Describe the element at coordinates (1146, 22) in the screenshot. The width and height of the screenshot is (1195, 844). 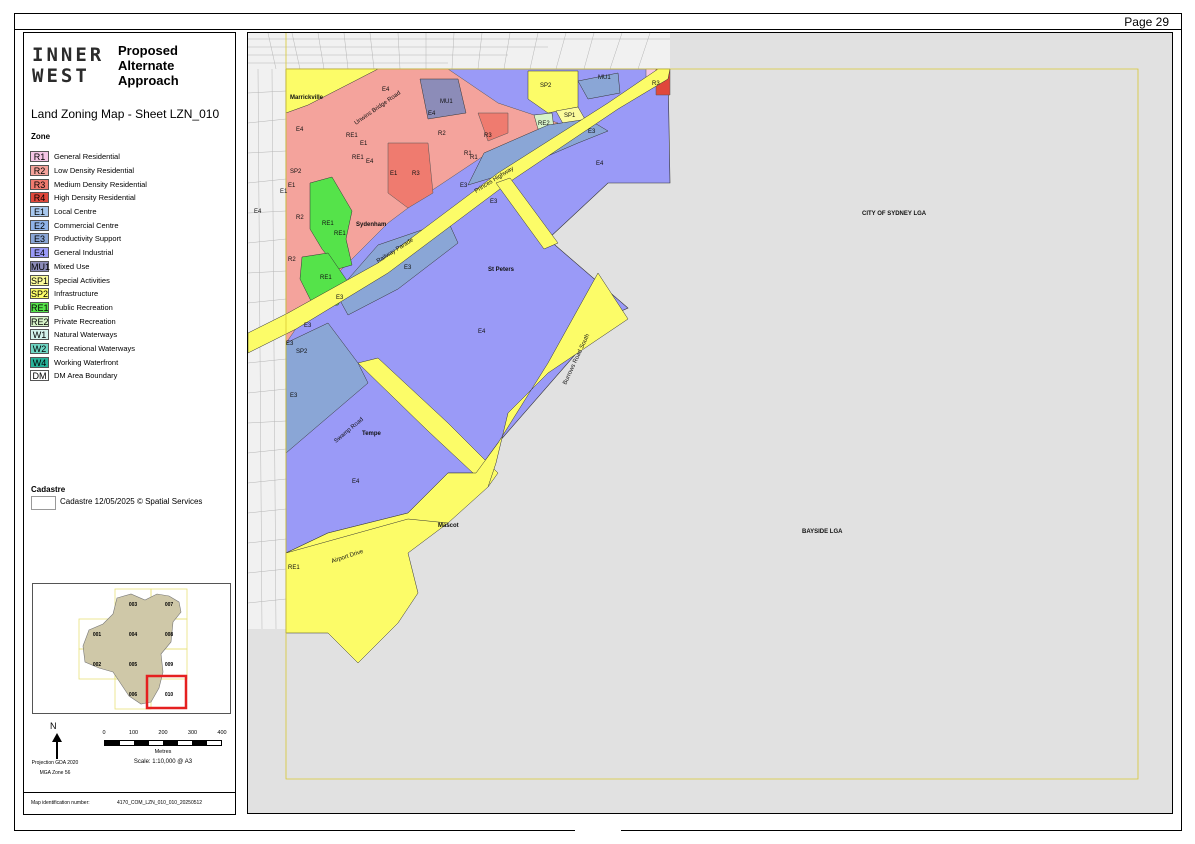
I see `page-number: Page 29` at that location.